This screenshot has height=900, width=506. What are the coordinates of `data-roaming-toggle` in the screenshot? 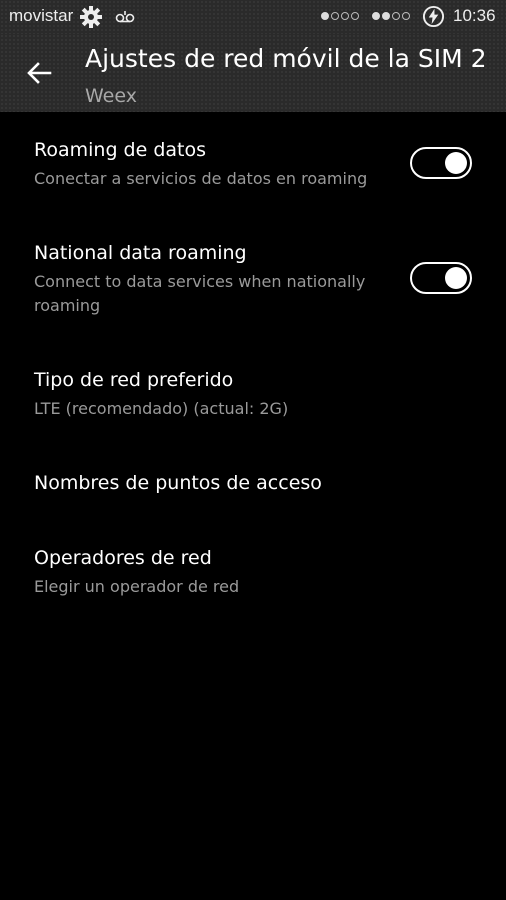 It's located at (441, 163).